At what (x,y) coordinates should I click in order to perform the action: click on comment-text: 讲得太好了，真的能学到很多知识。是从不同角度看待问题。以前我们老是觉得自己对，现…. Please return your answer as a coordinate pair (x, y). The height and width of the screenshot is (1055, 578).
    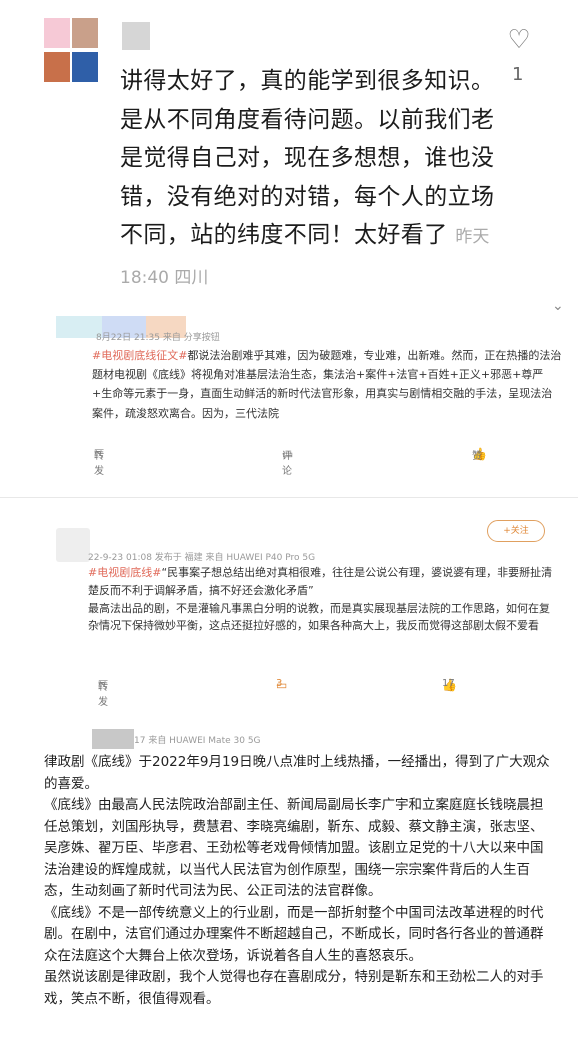
    Looking at the image, I should click on (310, 179).